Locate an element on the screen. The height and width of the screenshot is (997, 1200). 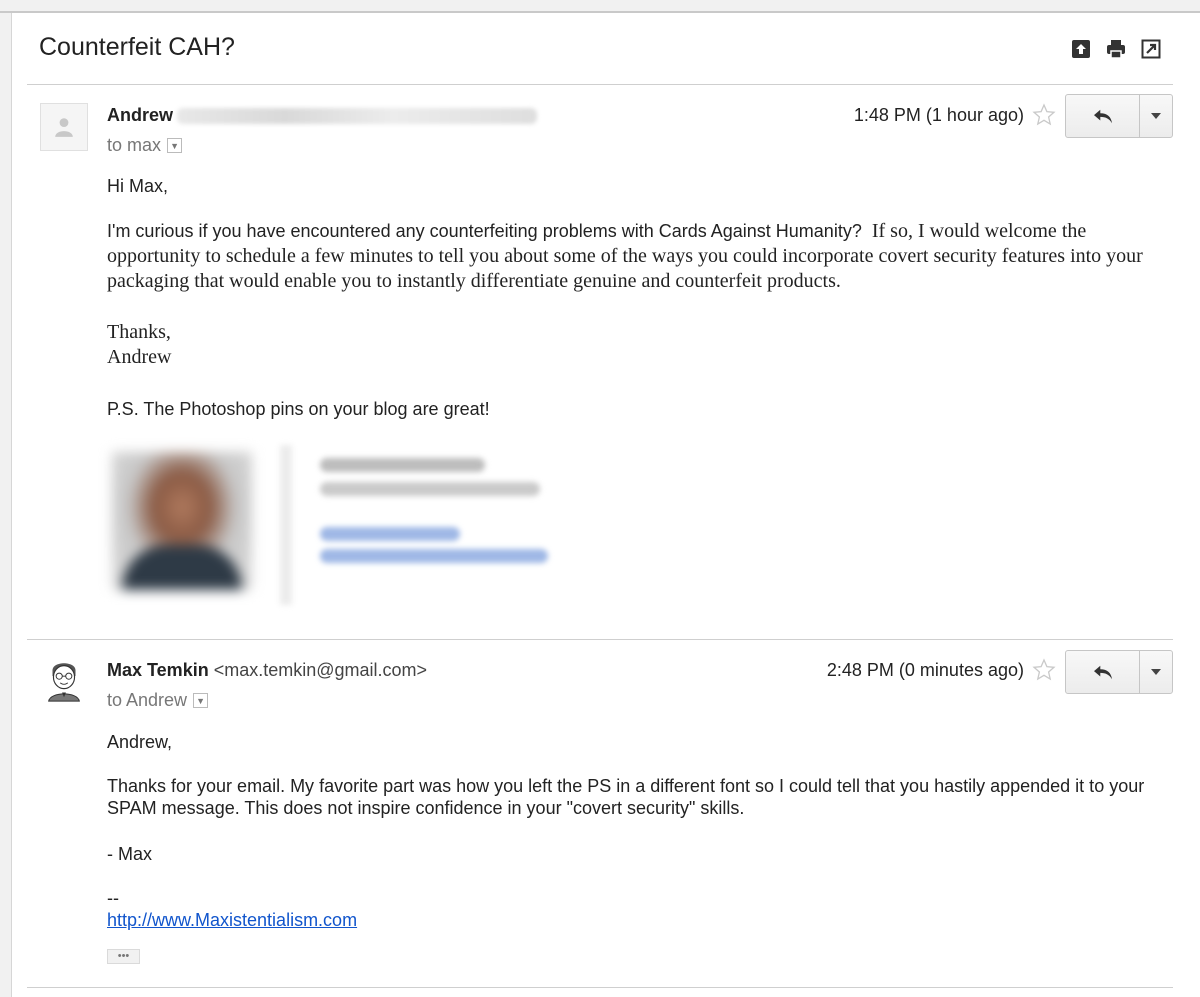
signature-name-redacted is located at coordinates (402, 465).